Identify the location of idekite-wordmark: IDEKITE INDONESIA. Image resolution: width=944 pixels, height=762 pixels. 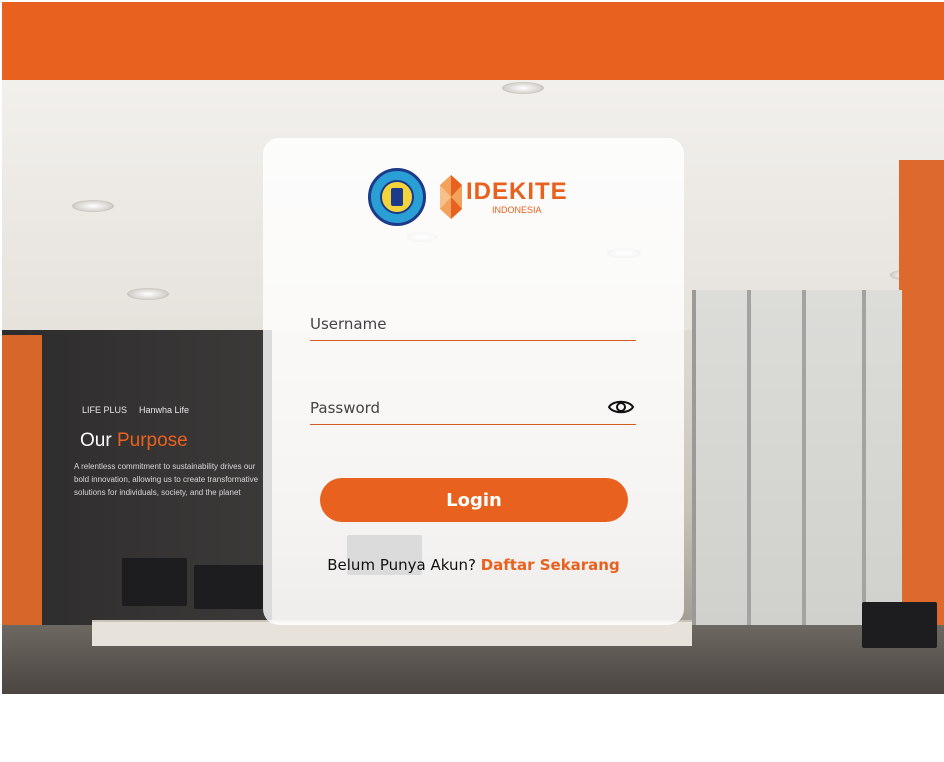
(517, 196).